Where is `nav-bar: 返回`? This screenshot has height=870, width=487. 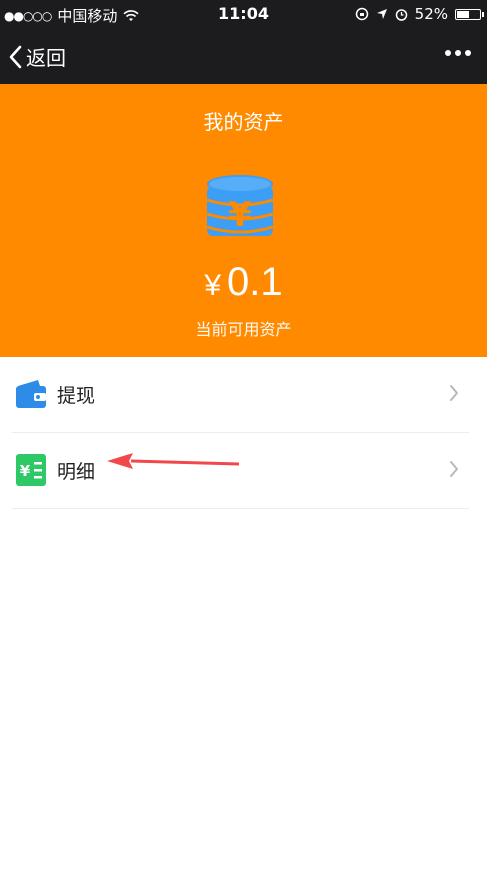
nav-bar: 返回 is located at coordinates (243, 56).